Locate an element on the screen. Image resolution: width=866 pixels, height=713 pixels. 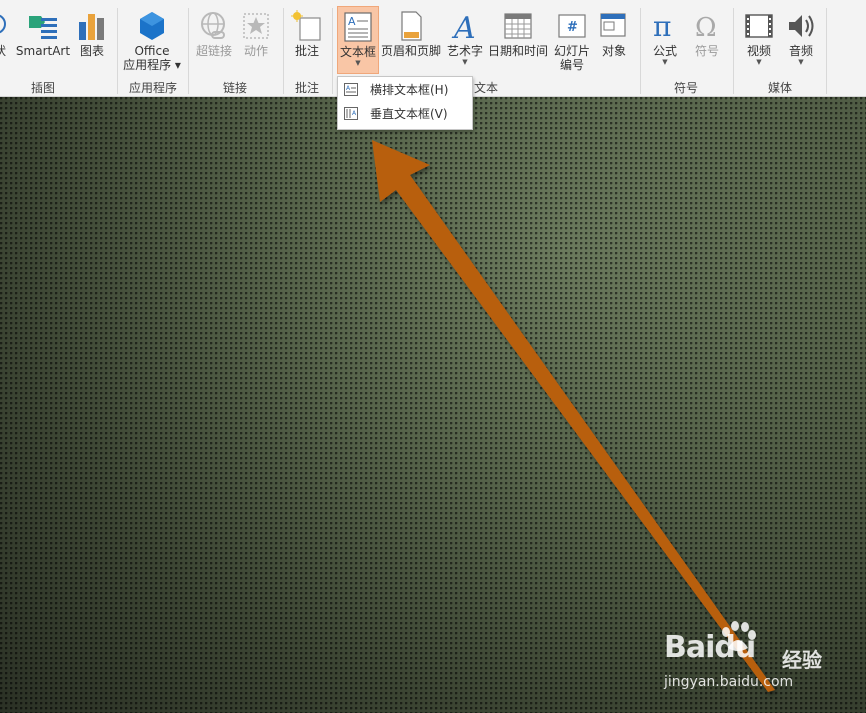
smartart-button: SmartArt is located at coordinates (43, 40).